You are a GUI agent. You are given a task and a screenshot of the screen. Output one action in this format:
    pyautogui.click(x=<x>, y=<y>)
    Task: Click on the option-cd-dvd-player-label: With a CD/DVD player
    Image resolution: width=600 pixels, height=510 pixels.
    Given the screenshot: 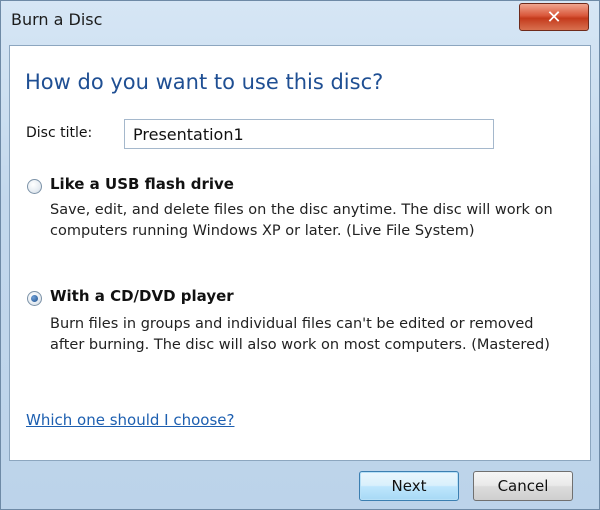 What is the action you would take?
    pyautogui.click(x=142, y=296)
    